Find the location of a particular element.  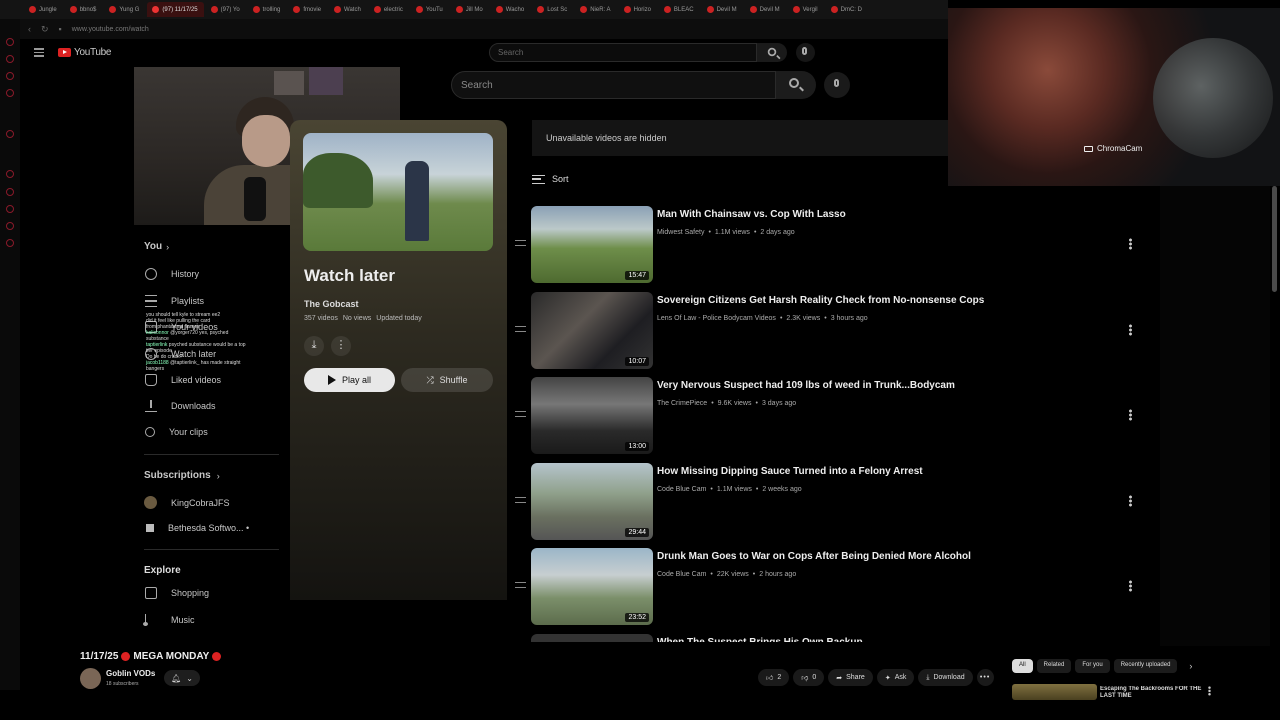

browser-tab: trolling is located at coordinates (267, 9).